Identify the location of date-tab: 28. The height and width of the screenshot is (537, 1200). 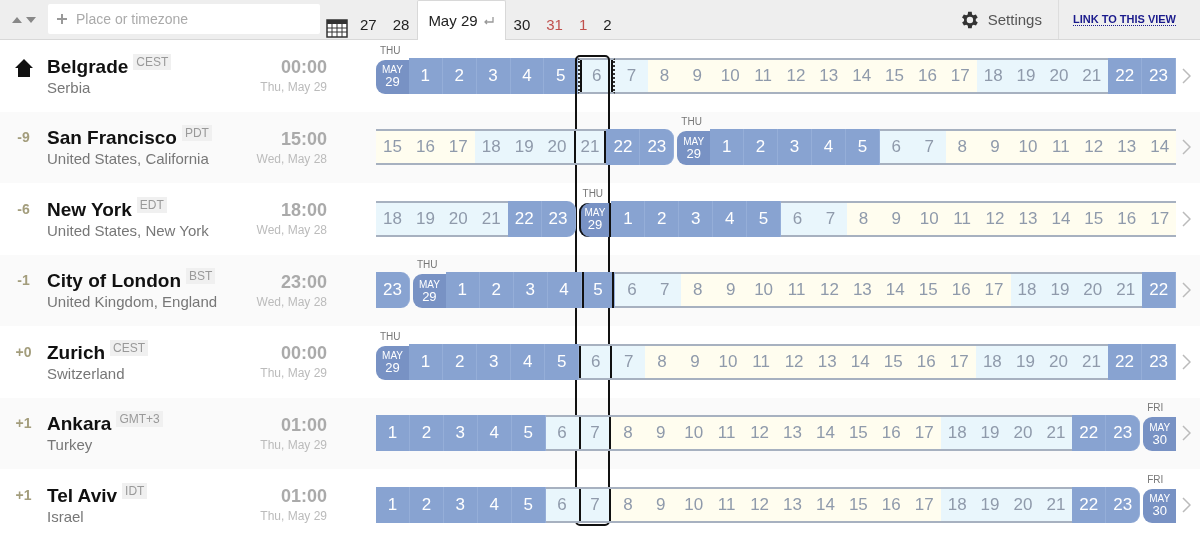
(401, 24).